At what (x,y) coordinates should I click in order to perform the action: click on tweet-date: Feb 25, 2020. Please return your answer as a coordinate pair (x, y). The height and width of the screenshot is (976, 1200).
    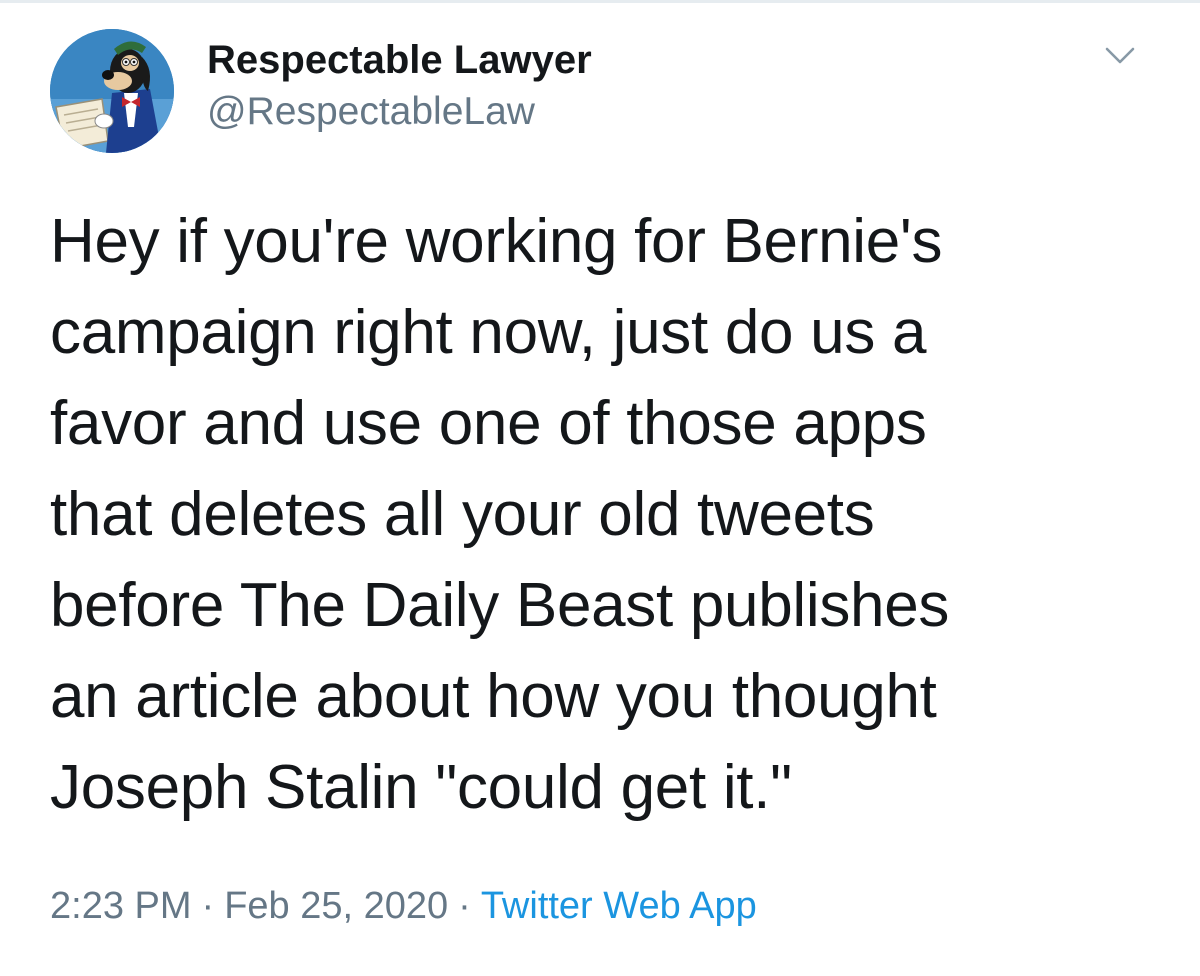
    Looking at the image, I should click on (336, 906).